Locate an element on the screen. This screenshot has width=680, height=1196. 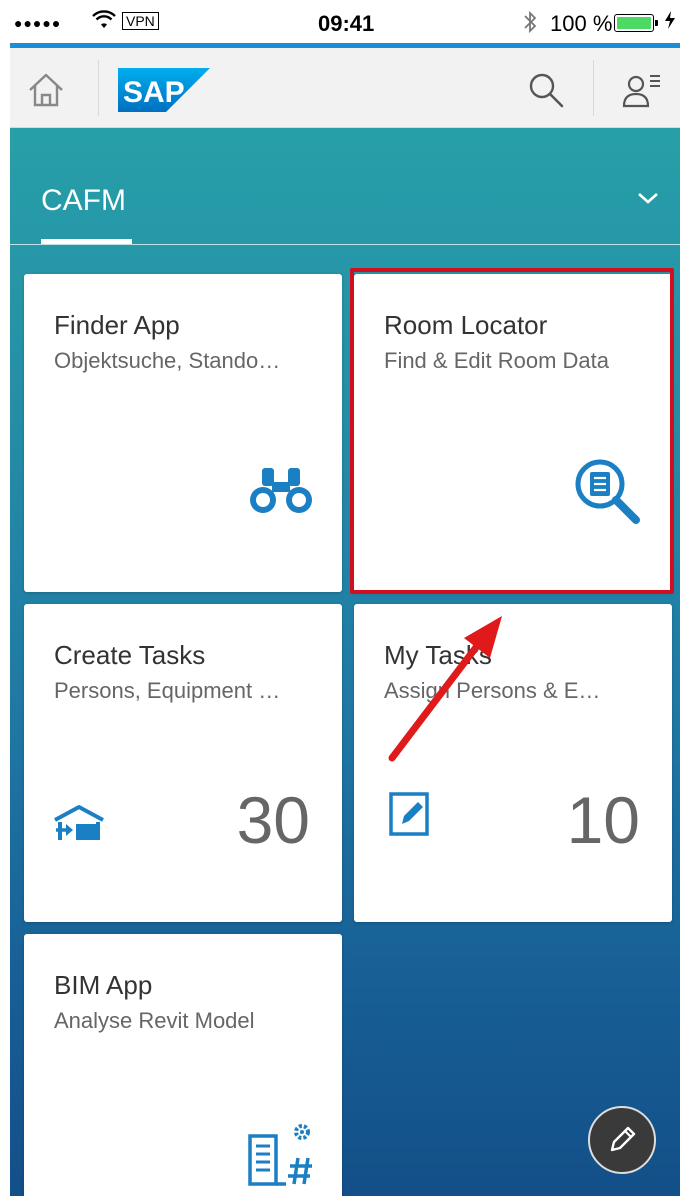
tile-bim-app: BIM App Analyse Revit Model is located at coordinates (183, 1065).